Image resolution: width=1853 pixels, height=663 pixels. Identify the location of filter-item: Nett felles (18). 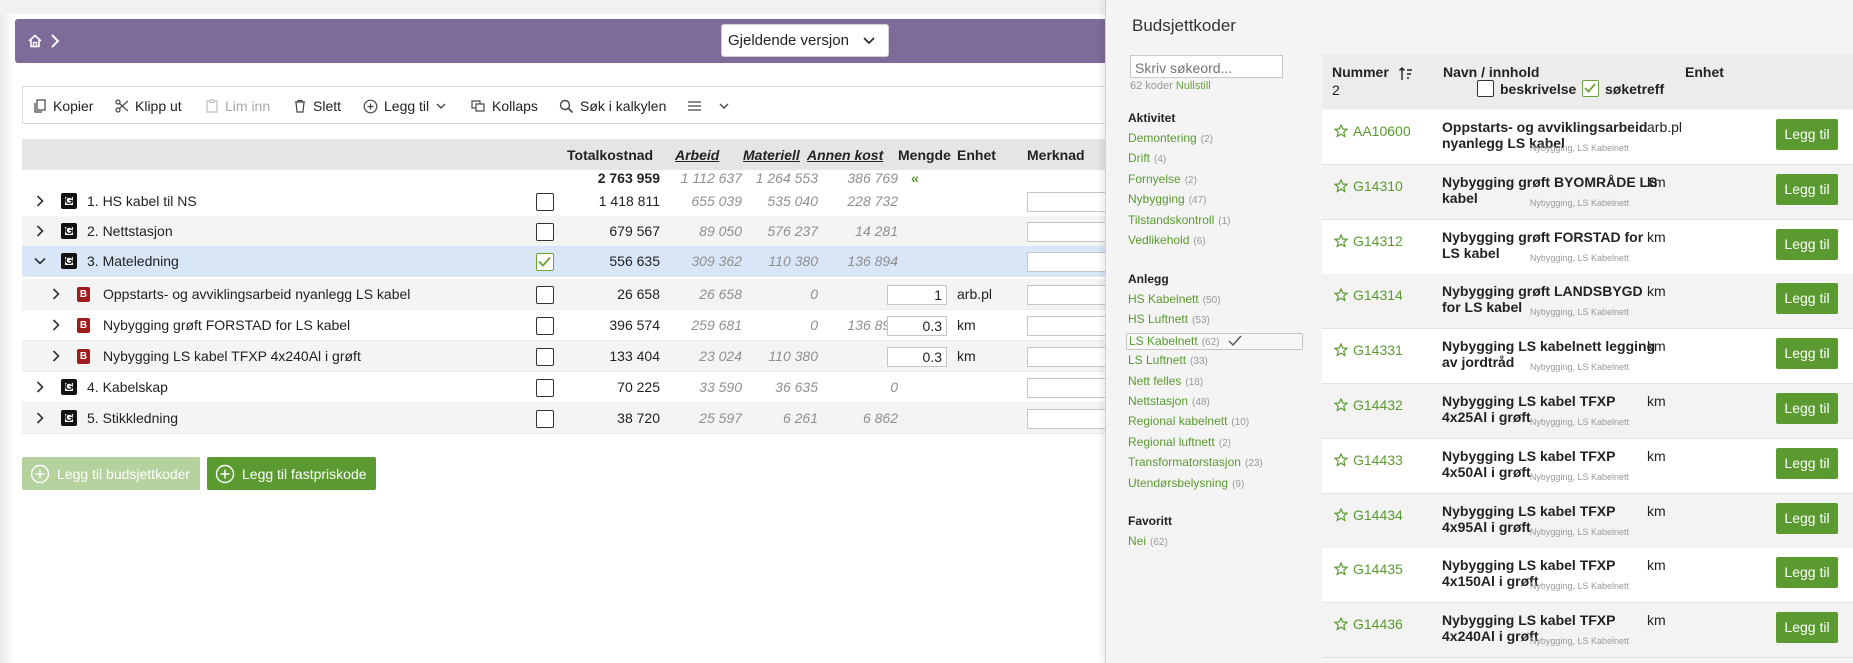
(1165, 381).